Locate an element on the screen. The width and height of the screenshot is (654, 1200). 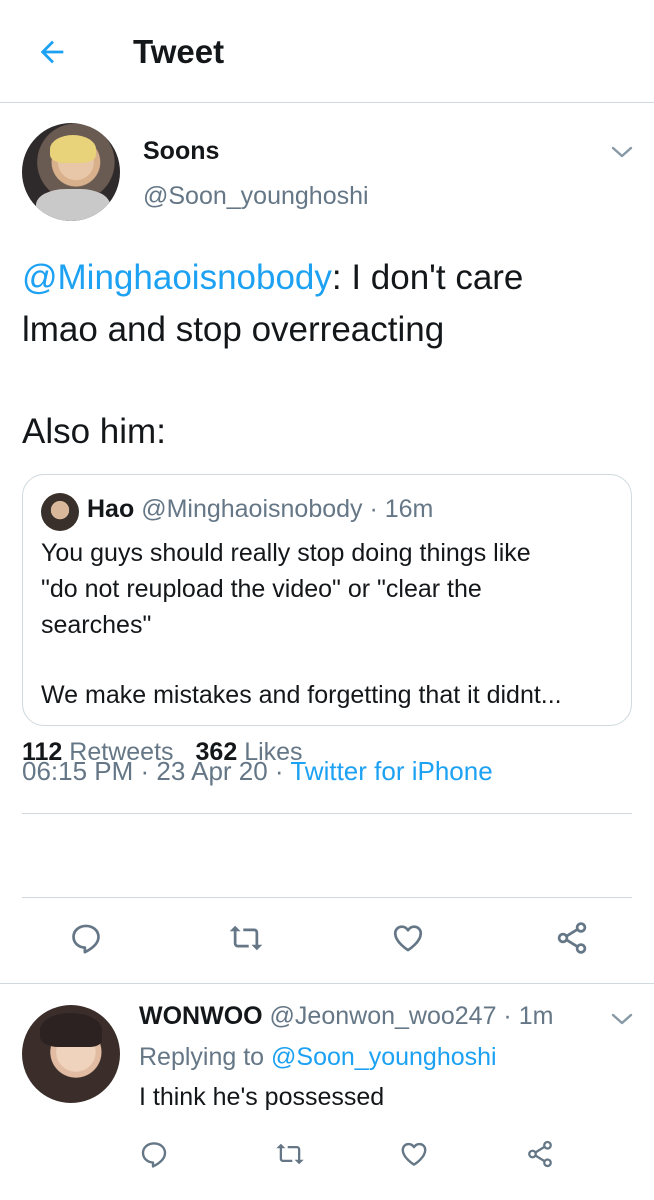
tweet-text-part: : I don't care is located at coordinates (427, 277).